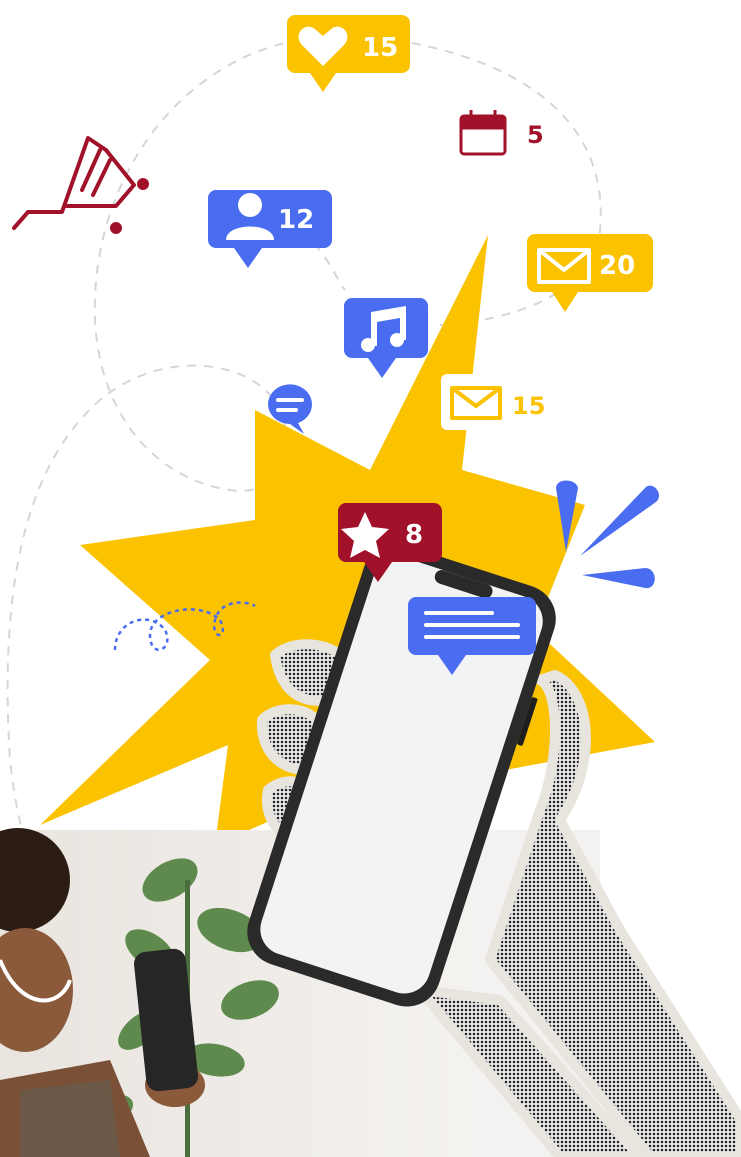  What do you see at coordinates (501, 133) in the screenshot?
I see `calendar-notification: 5` at bounding box center [501, 133].